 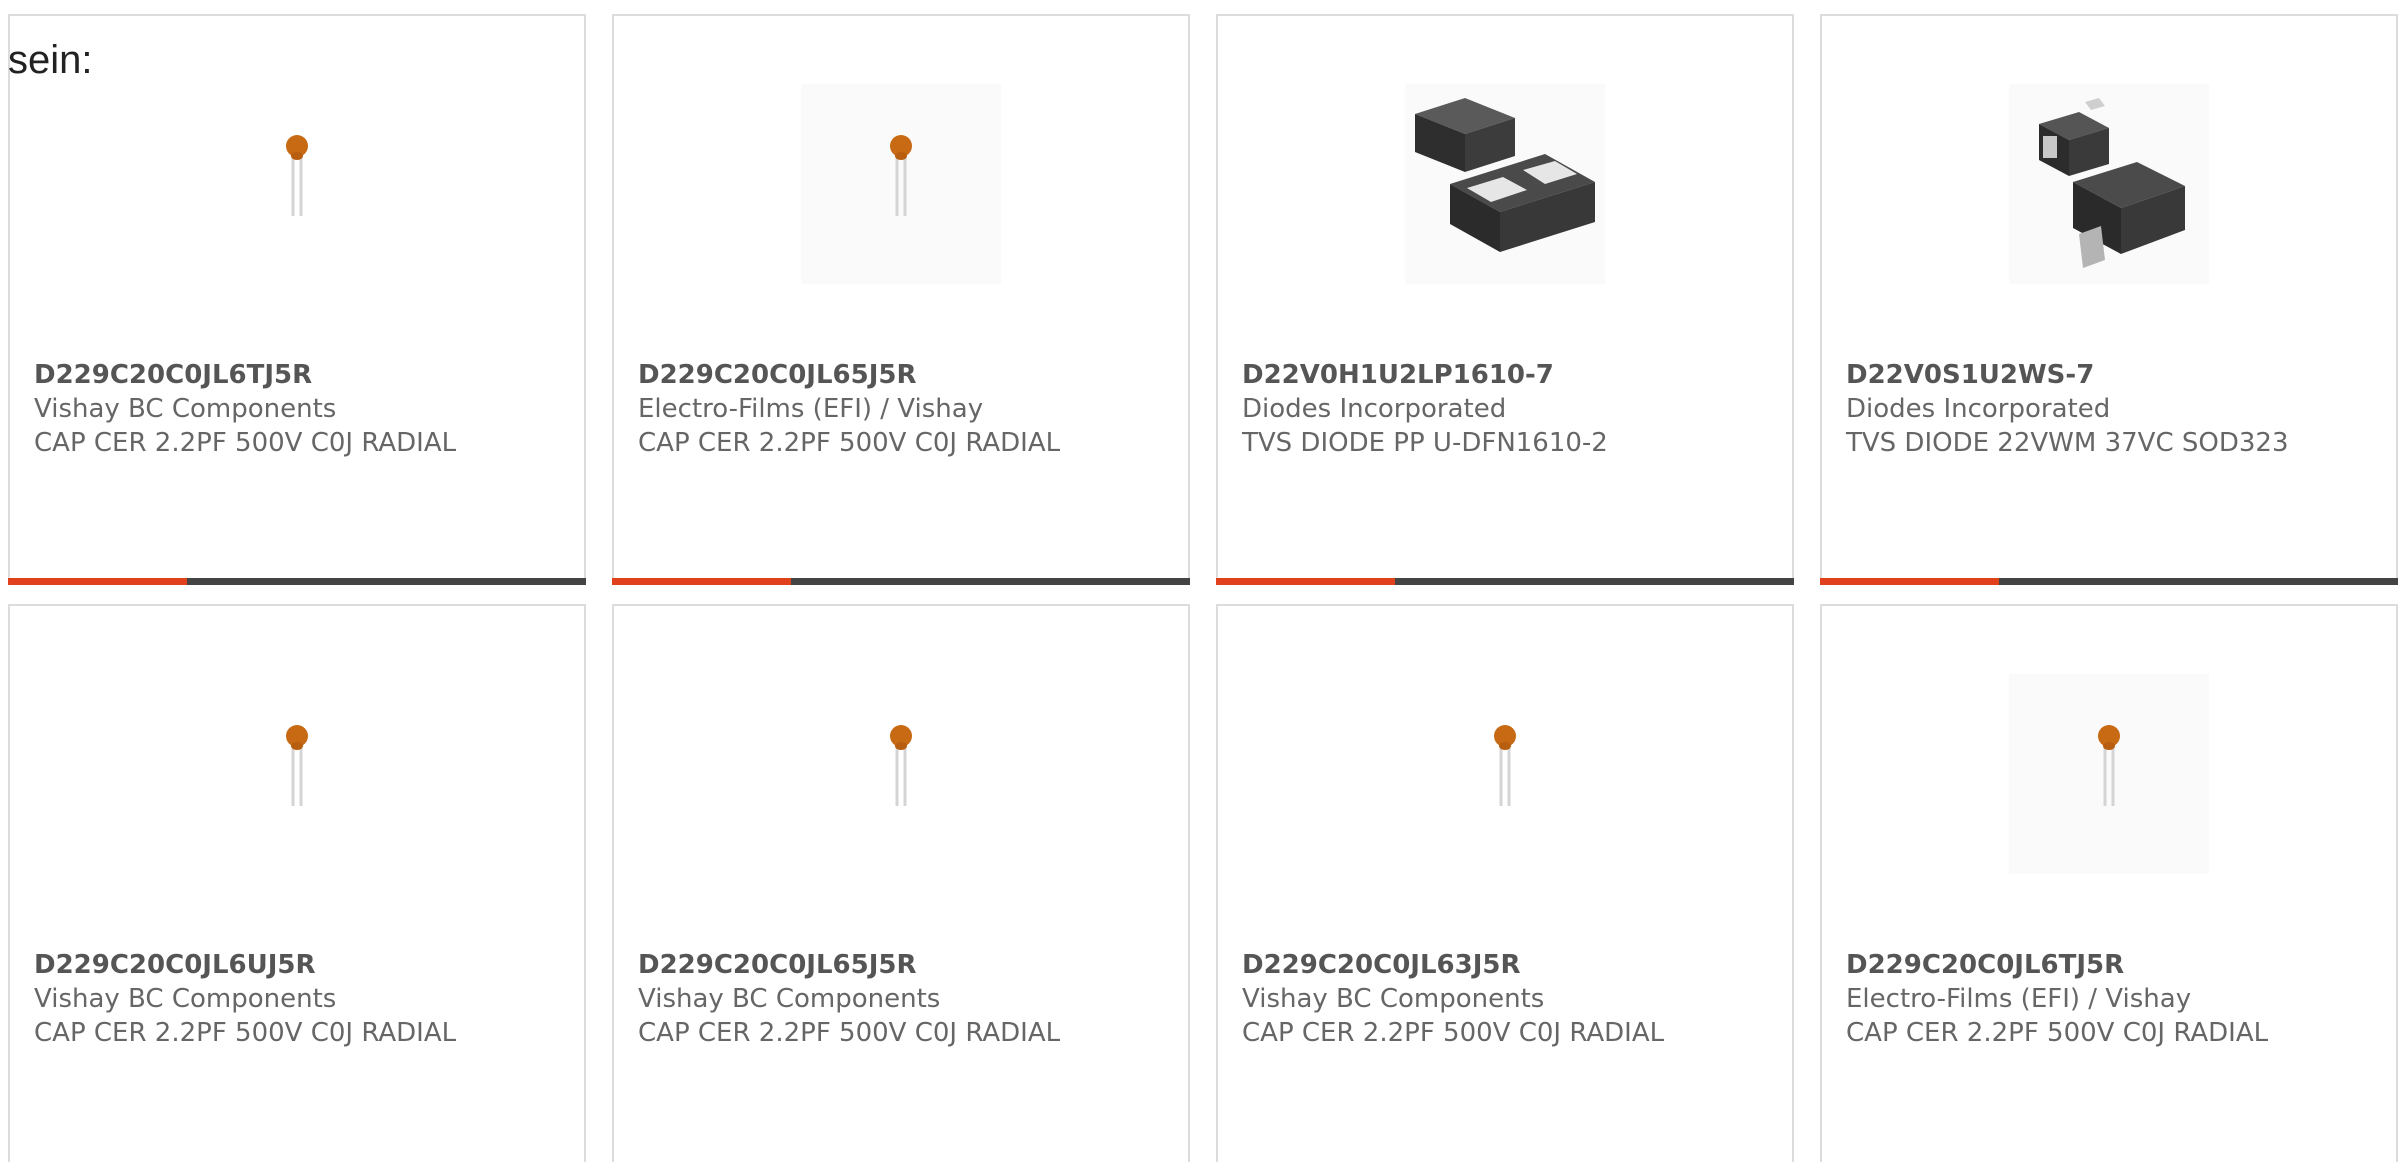 I want to click on part-number: D22V0S1U2WS-7, so click(x=2116, y=375).